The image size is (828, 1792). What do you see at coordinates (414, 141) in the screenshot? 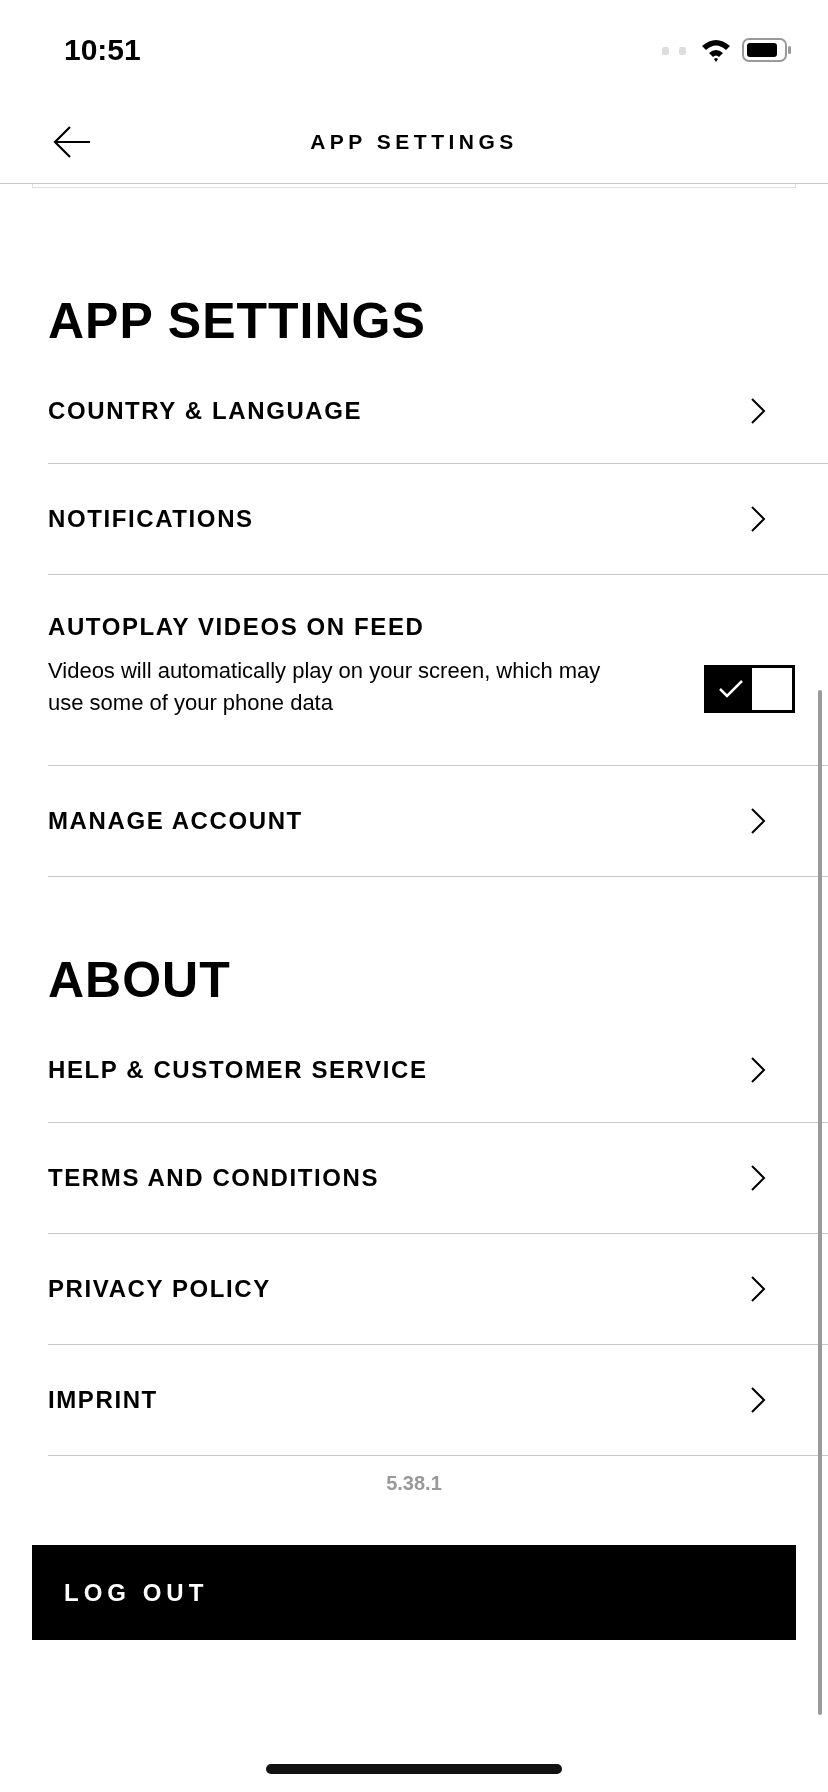
I see `page-title: APP SETTINGS` at bounding box center [414, 141].